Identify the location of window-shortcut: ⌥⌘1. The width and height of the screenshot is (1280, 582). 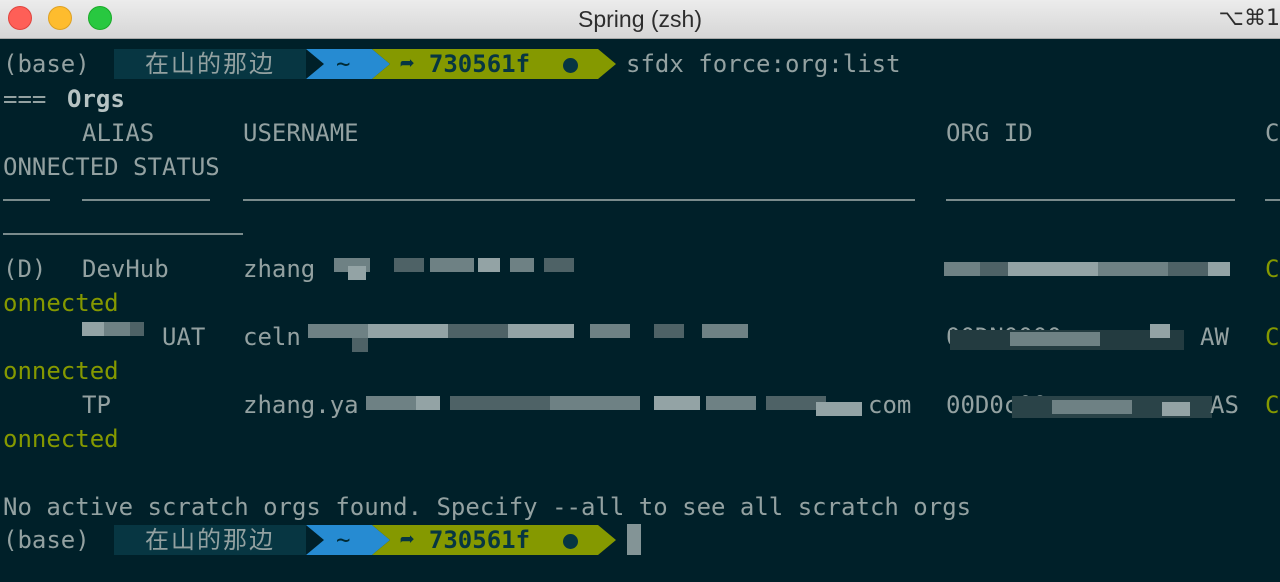
(1249, 18).